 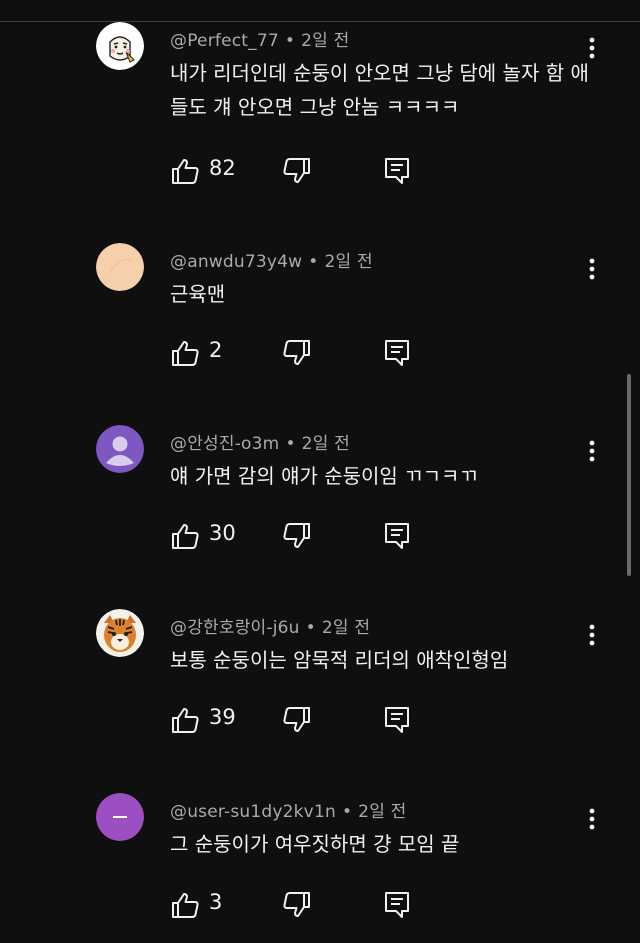 I want to click on minus-avatar-icon, so click(x=120, y=817).